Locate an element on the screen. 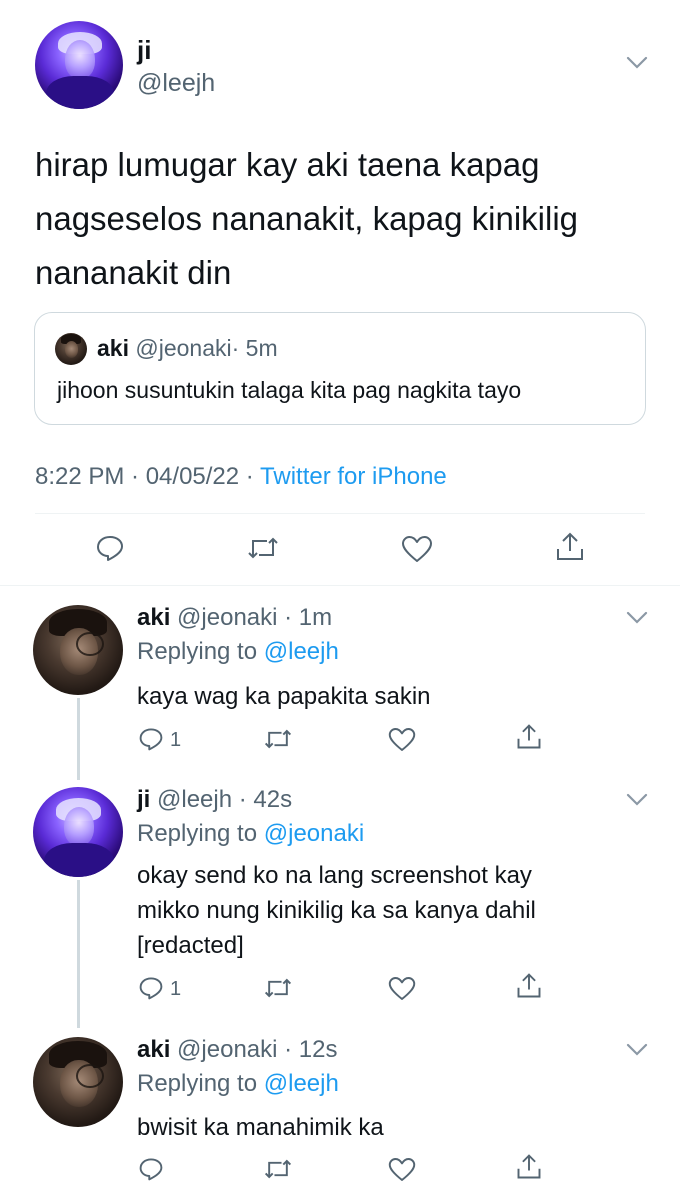 The image size is (680, 1200). reply-header: aki @jeonaki · 12s is located at coordinates (237, 1050).